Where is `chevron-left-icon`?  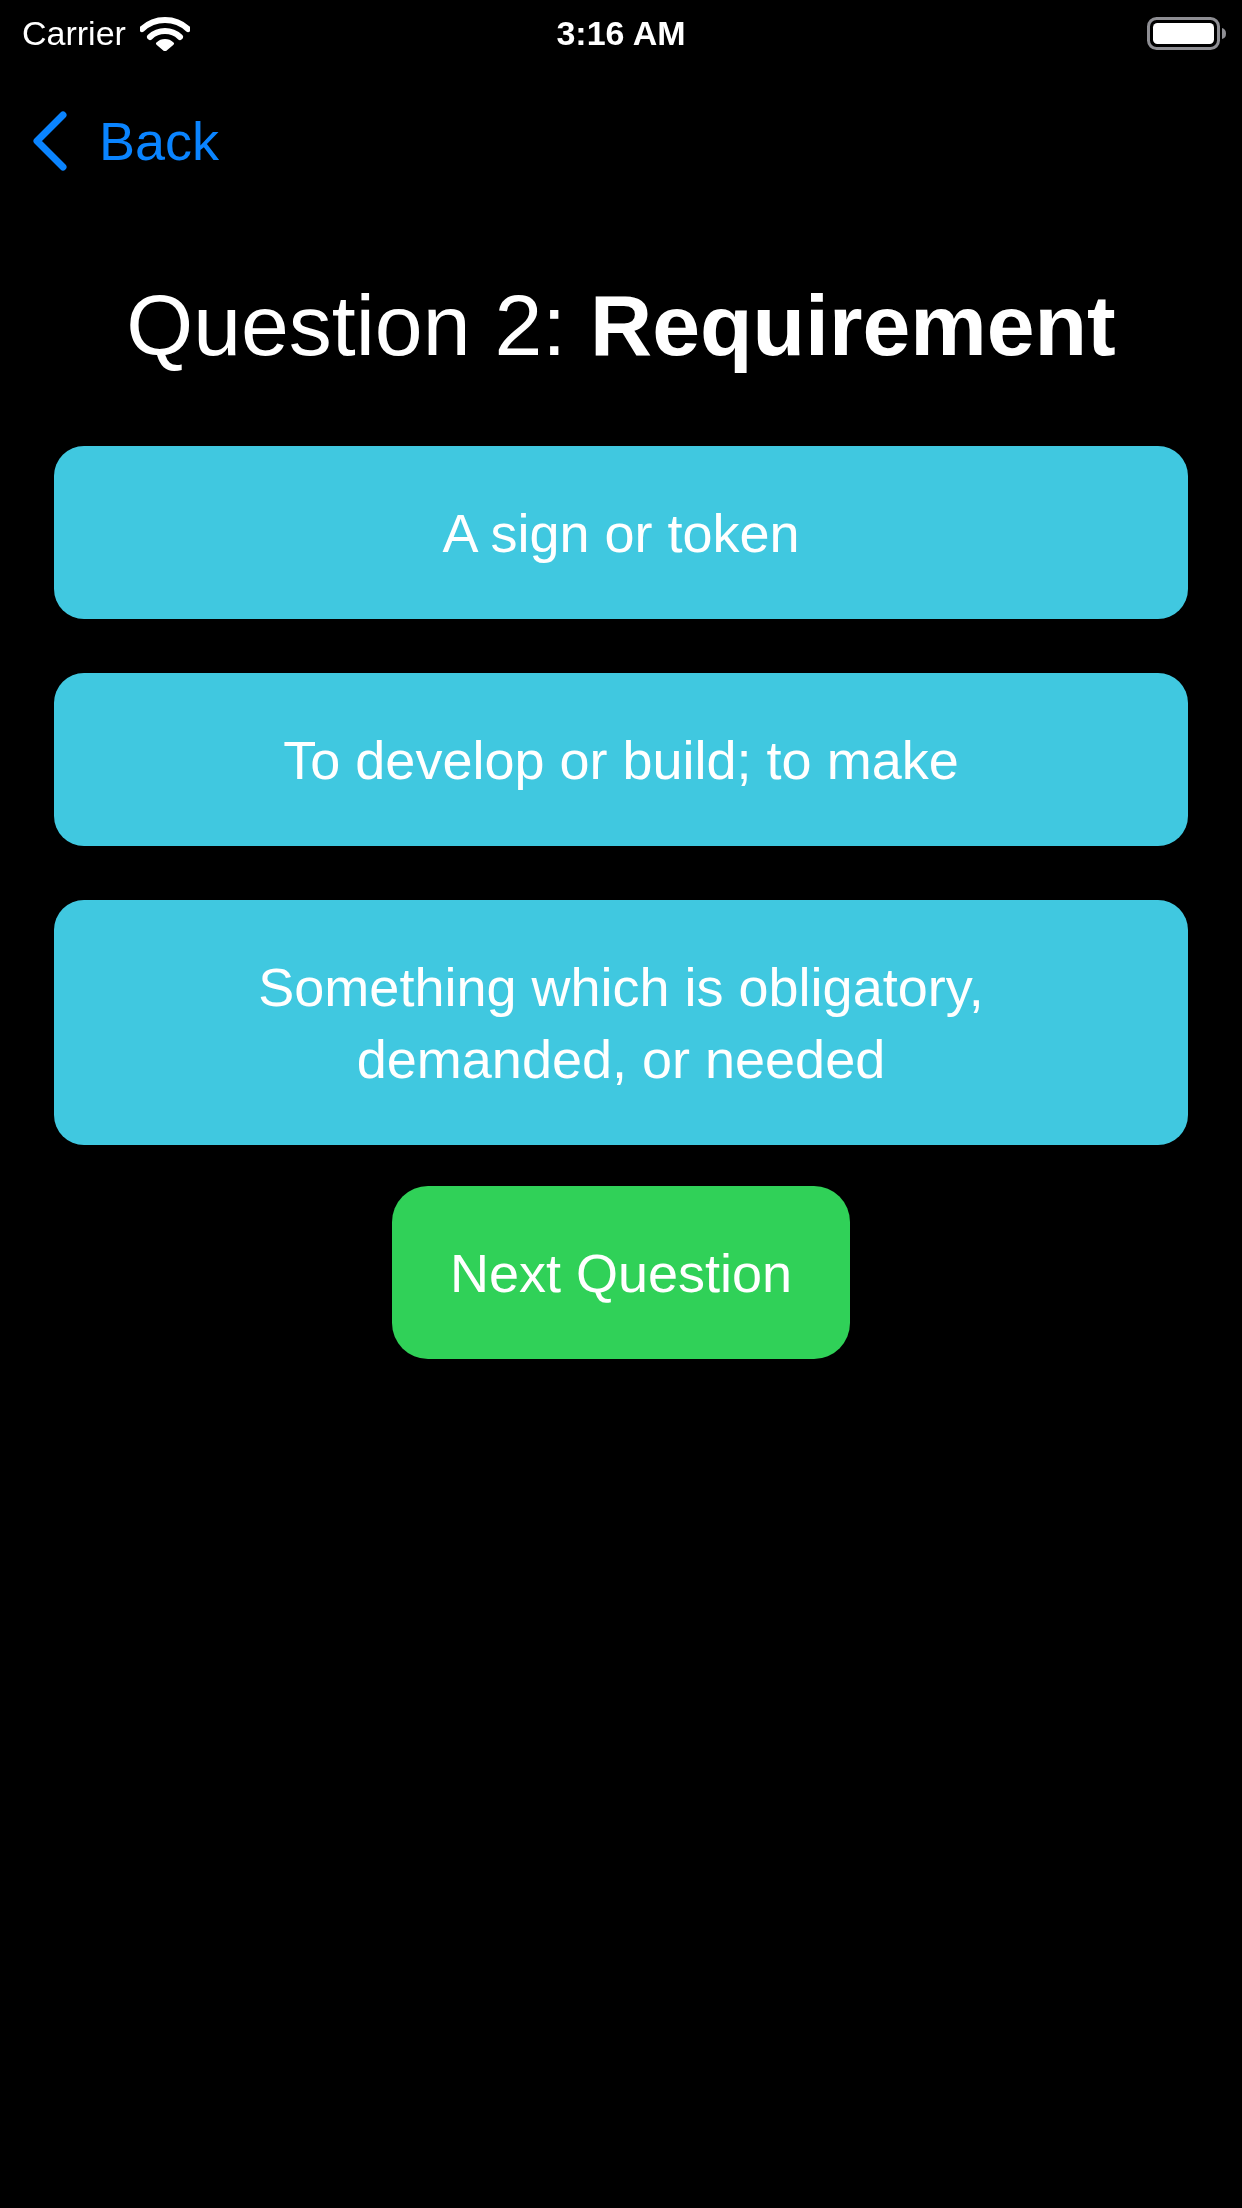
chevron-left-icon is located at coordinates (50, 141).